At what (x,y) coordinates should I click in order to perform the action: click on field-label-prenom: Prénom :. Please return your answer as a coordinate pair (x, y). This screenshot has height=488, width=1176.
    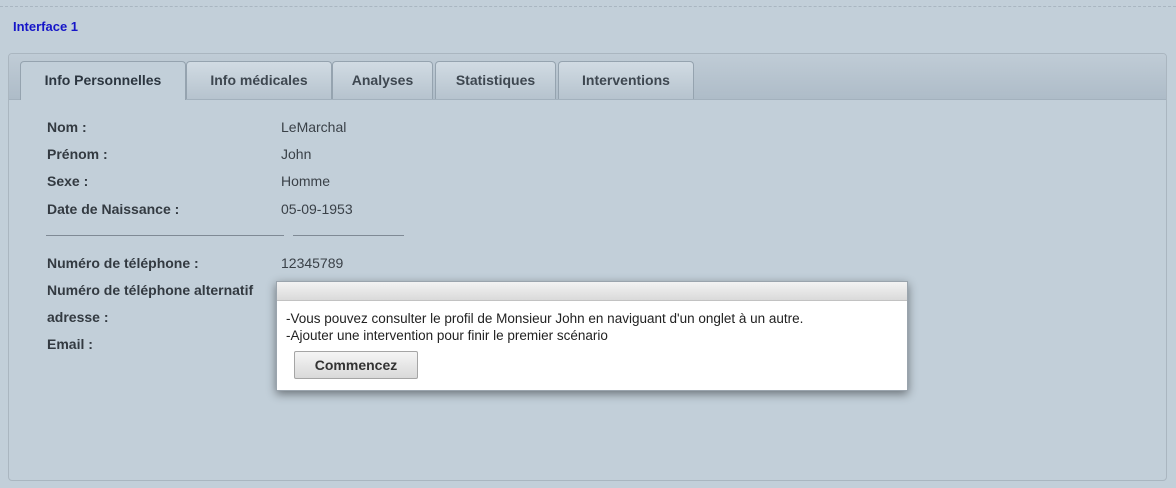
    Looking at the image, I should click on (77, 154).